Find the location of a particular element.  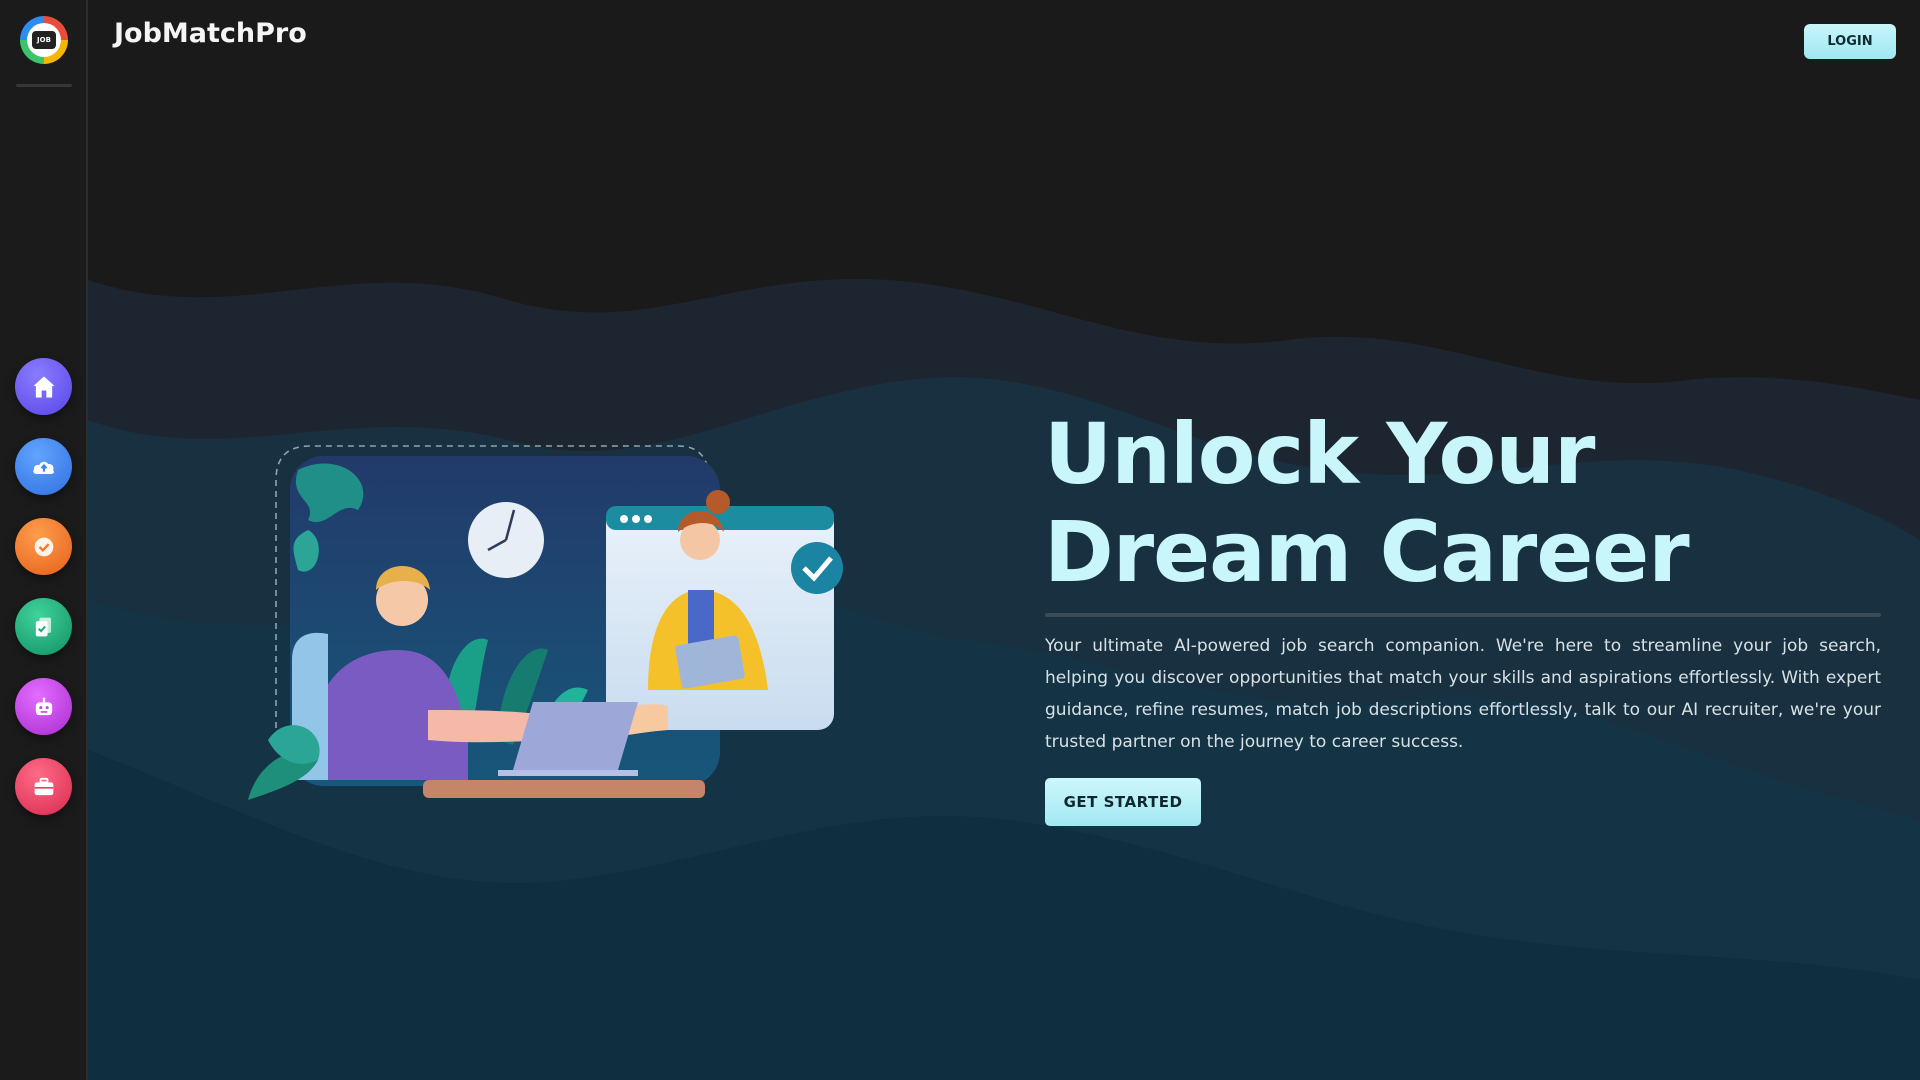

hero-divider is located at coordinates (1463, 615).